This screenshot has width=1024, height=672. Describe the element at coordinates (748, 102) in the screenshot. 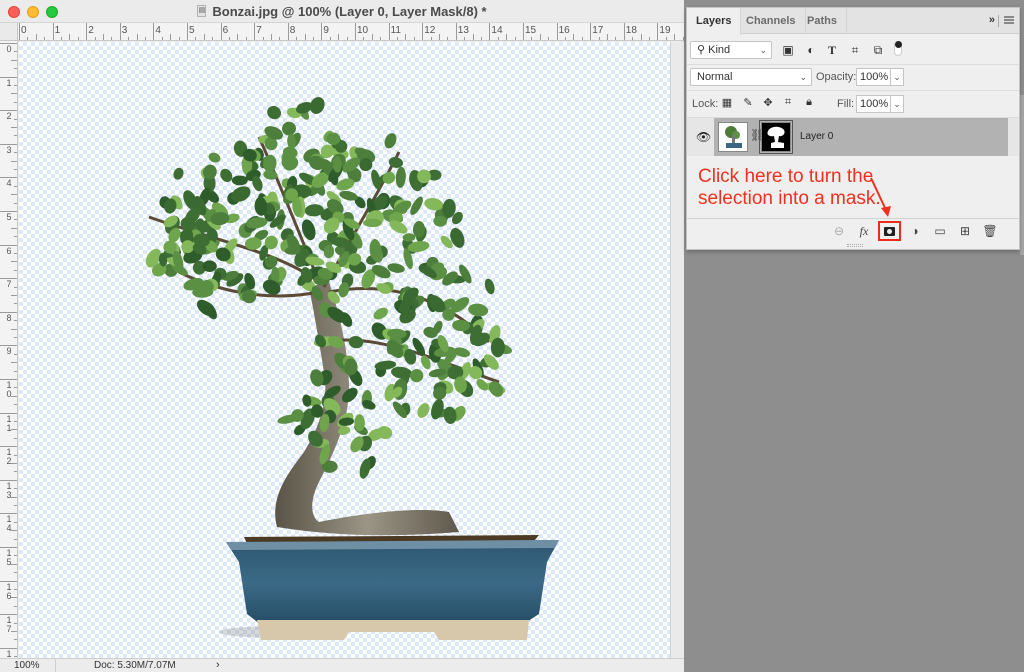

I see `lock-image-pixels-icon: ✎` at that location.